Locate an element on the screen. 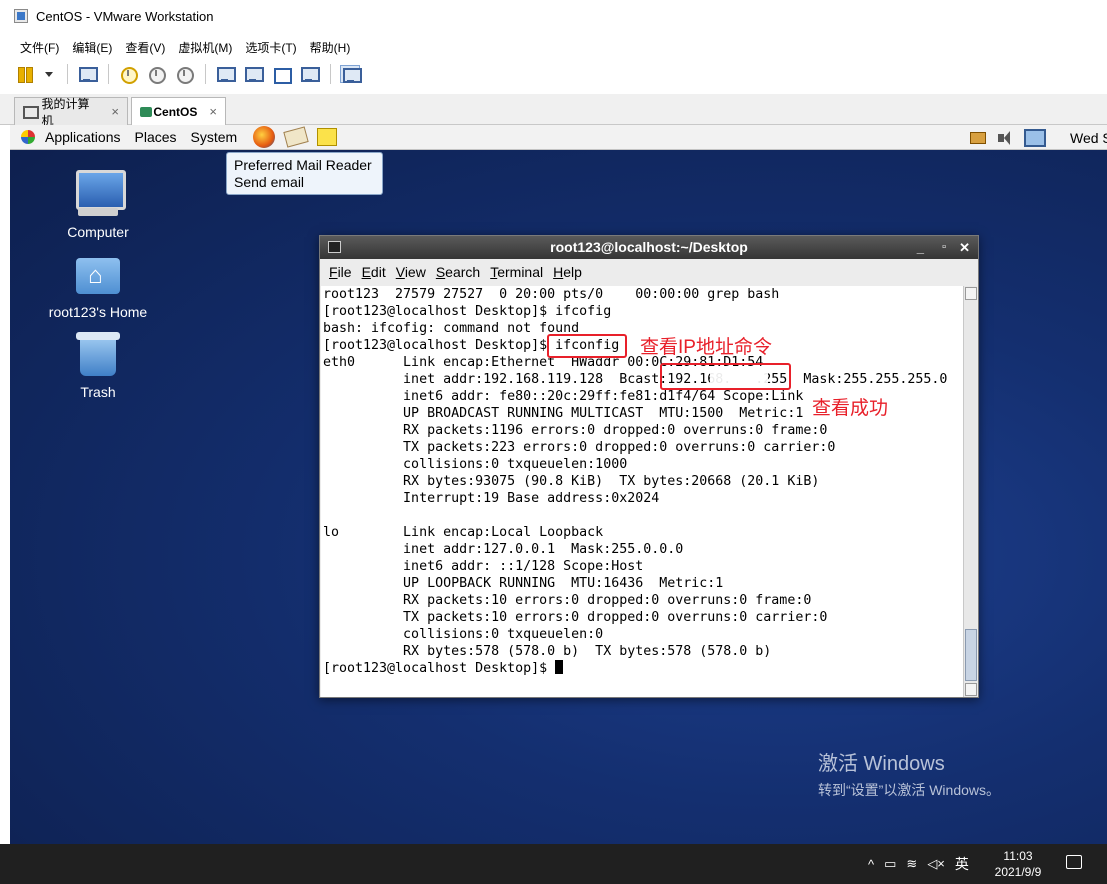 This screenshot has width=1107, height=884. tab-my-computer: 我的计算机 × is located at coordinates (71, 112).